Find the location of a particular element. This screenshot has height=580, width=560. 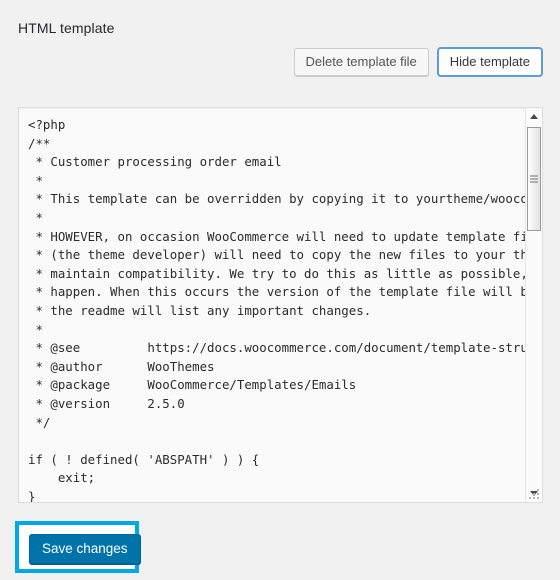

editor-vertical-scrollbar is located at coordinates (533, 305).